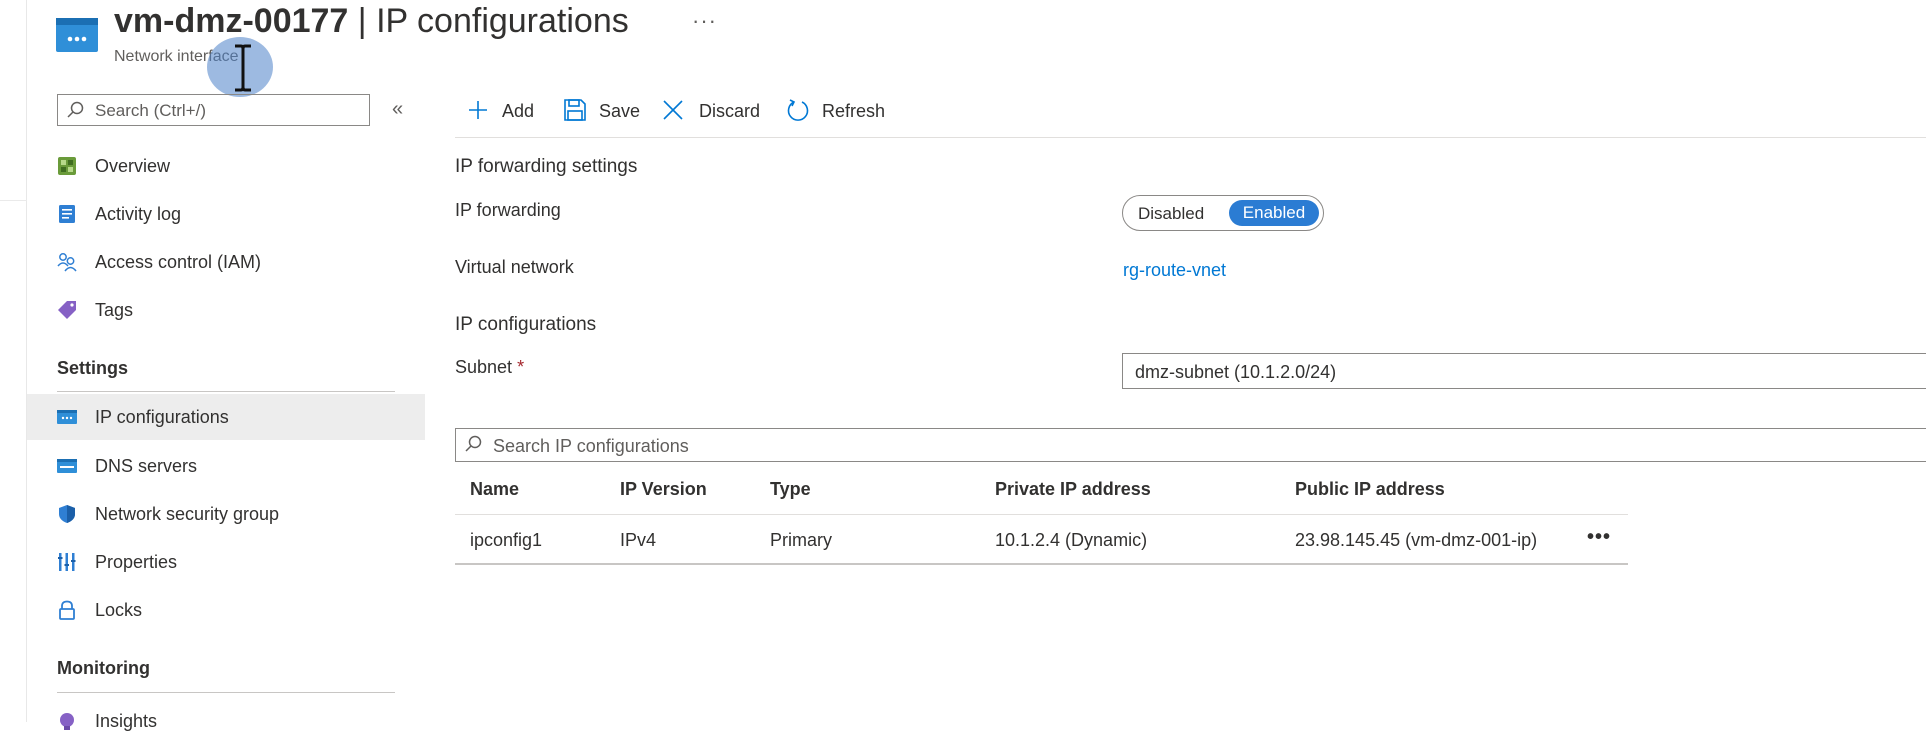  What do you see at coordinates (730, 111) in the screenshot?
I see `discard-button-label: Discard` at bounding box center [730, 111].